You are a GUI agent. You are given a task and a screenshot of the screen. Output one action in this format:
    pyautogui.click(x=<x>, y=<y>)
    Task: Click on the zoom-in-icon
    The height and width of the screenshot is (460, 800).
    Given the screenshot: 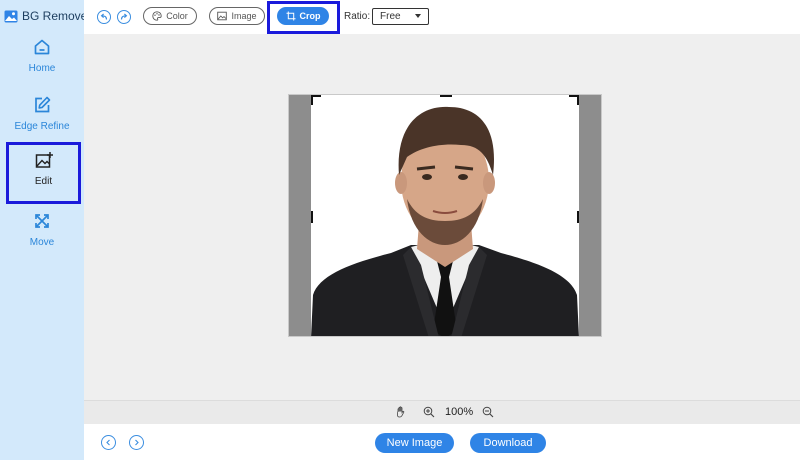 What is the action you would take?
    pyautogui.click(x=429, y=412)
    